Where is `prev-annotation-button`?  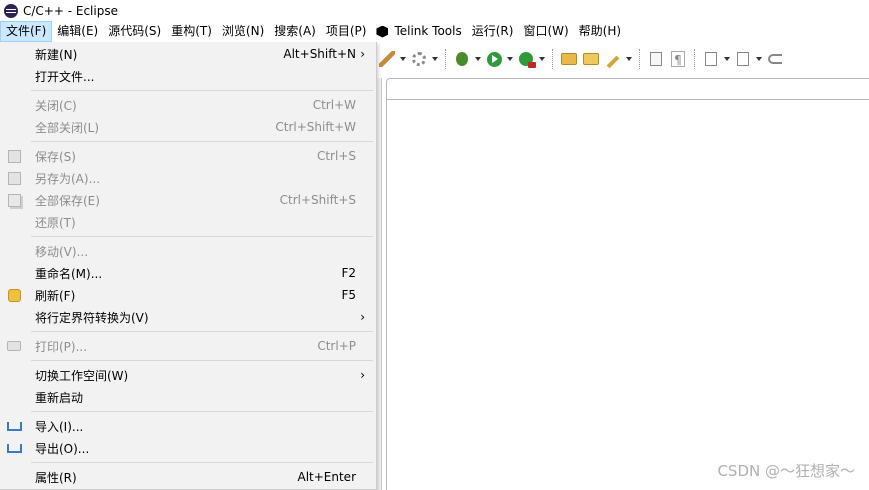 prev-annotation-button is located at coordinates (743, 59).